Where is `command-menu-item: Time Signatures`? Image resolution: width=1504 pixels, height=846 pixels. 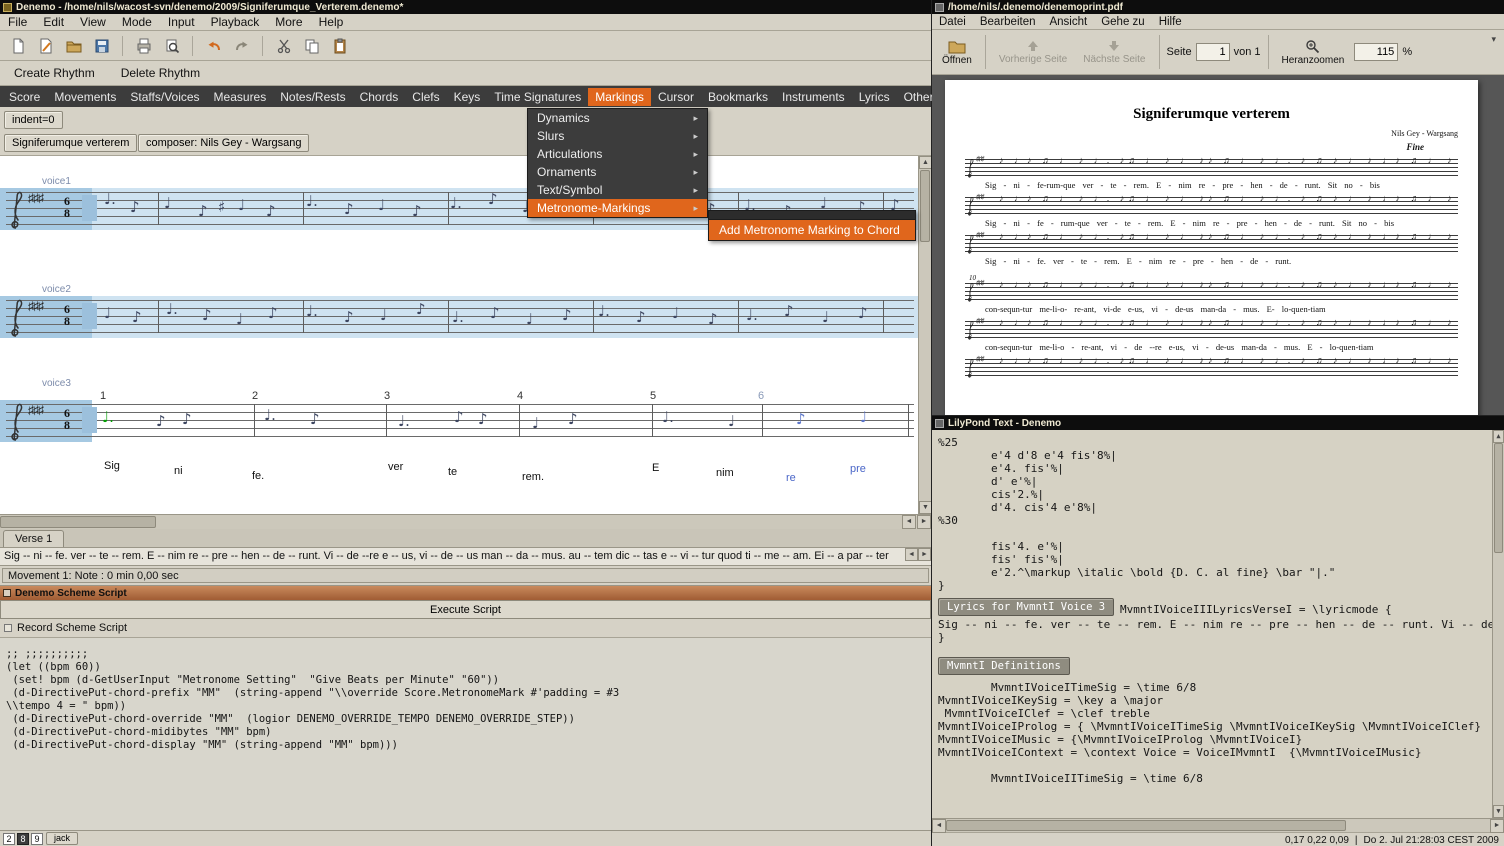 command-menu-item: Time Signatures is located at coordinates (537, 97).